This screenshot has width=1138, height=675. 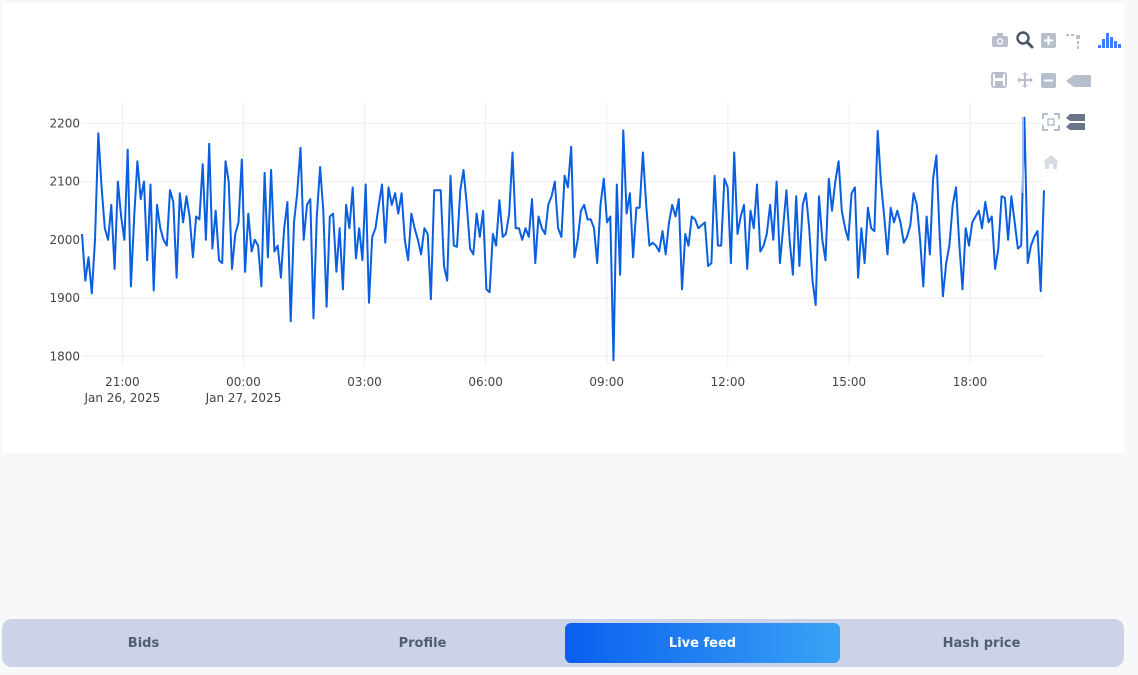 What do you see at coordinates (422, 643) in the screenshot?
I see `tab-profile: Profile` at bounding box center [422, 643].